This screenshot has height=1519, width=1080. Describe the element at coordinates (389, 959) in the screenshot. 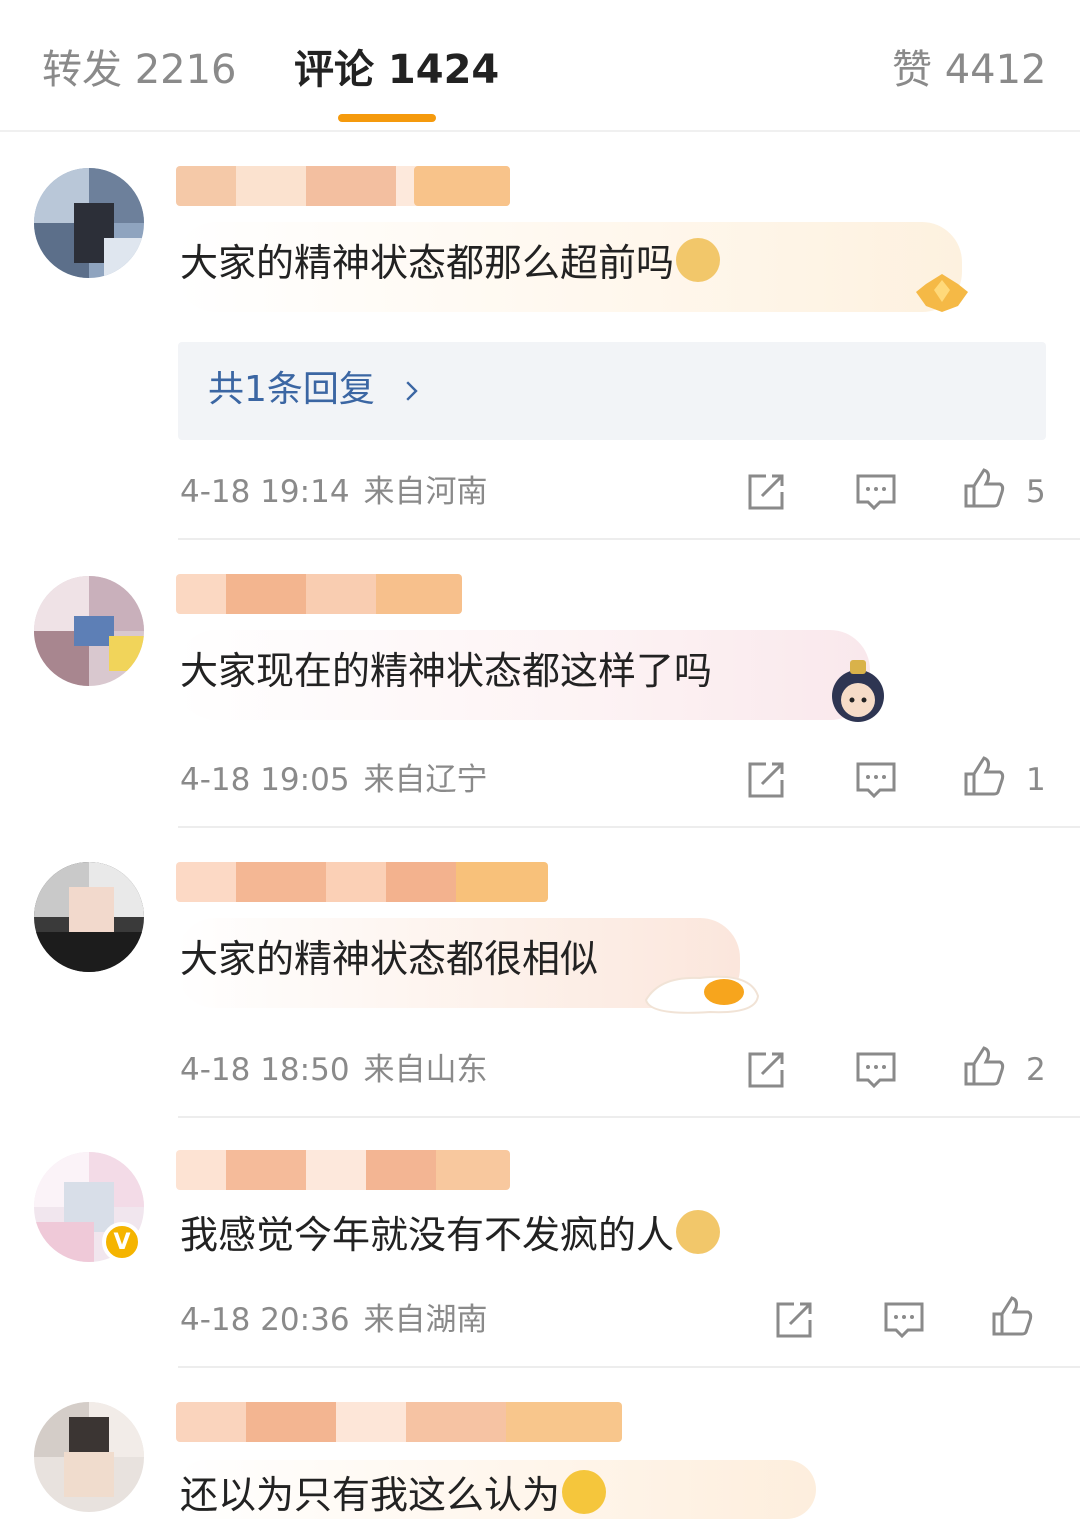

I see `comment-text: 大家的精神状态都很相似` at that location.